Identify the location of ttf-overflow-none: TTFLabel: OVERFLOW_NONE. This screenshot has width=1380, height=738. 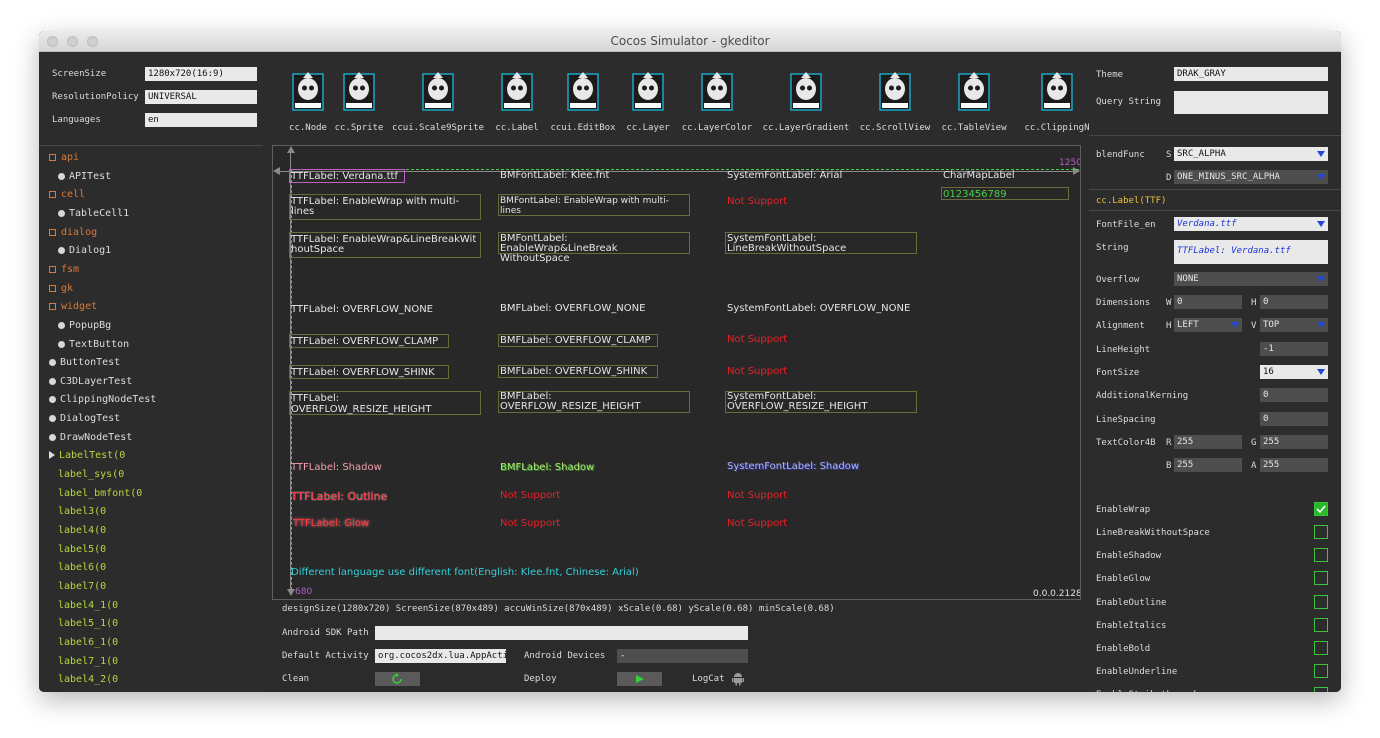
(362, 310).